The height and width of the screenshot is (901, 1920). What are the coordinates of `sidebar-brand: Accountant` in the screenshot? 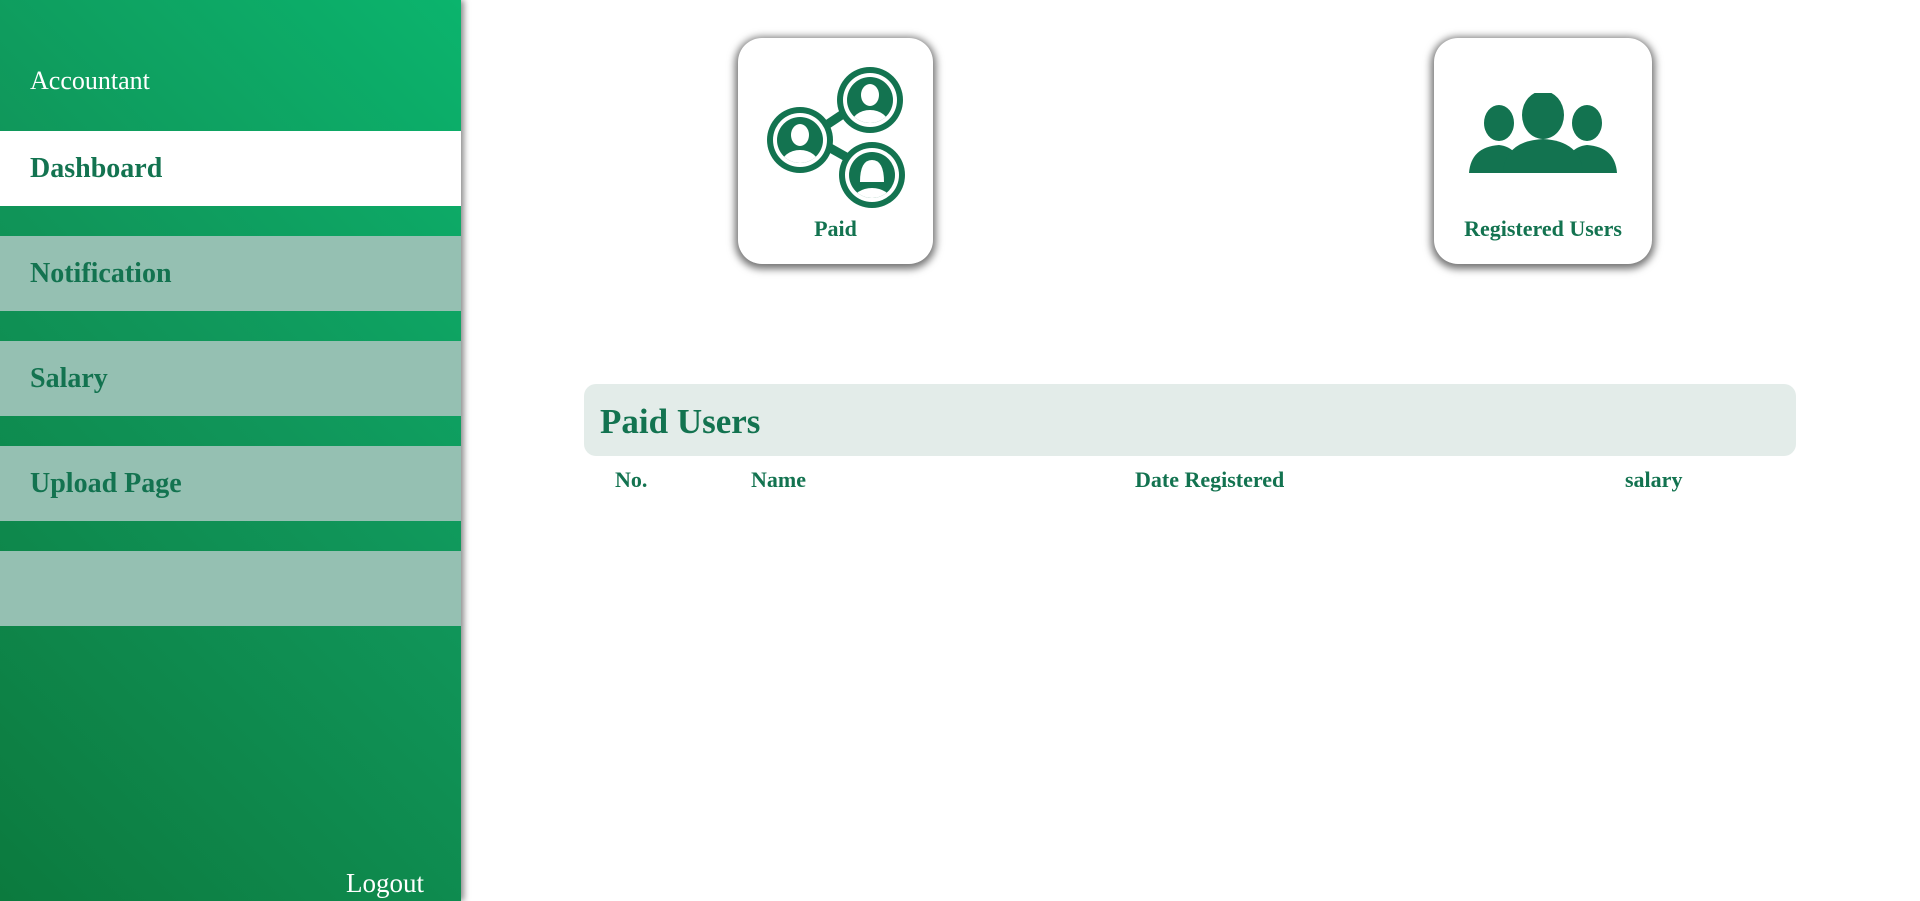 It's located at (90, 80).